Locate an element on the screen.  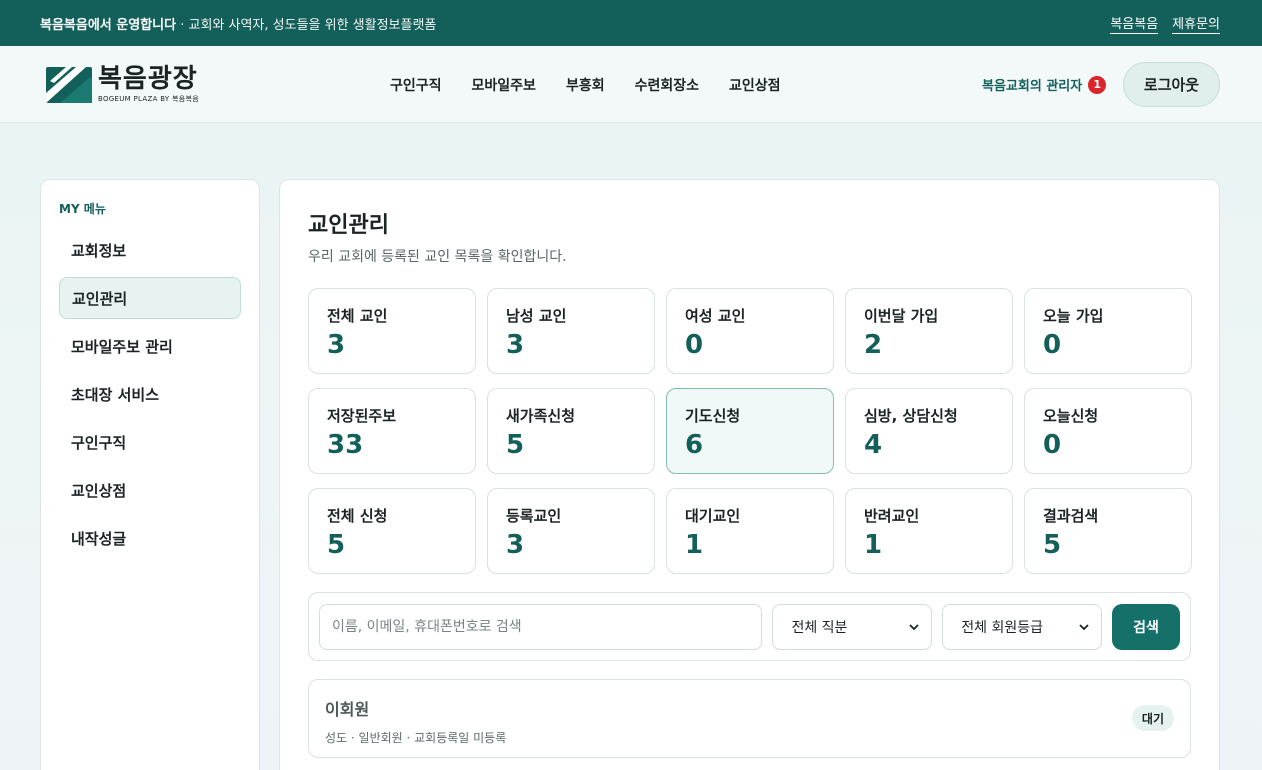
grade-filter-value: 전체 회원등급 is located at coordinates (1002, 627).